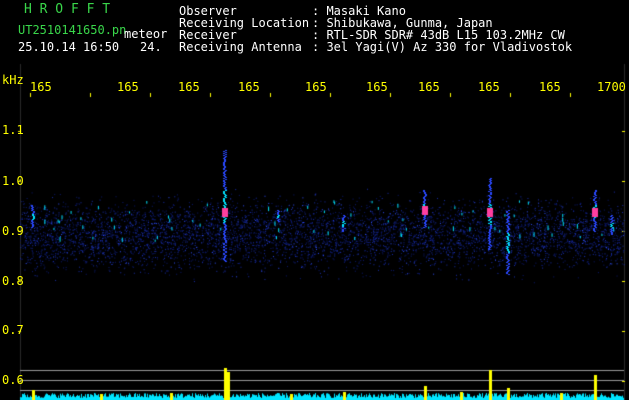  What do you see at coordinates (240, 47) in the screenshot?
I see `antenna-label: Receiving Antenna` at bounding box center [240, 47].